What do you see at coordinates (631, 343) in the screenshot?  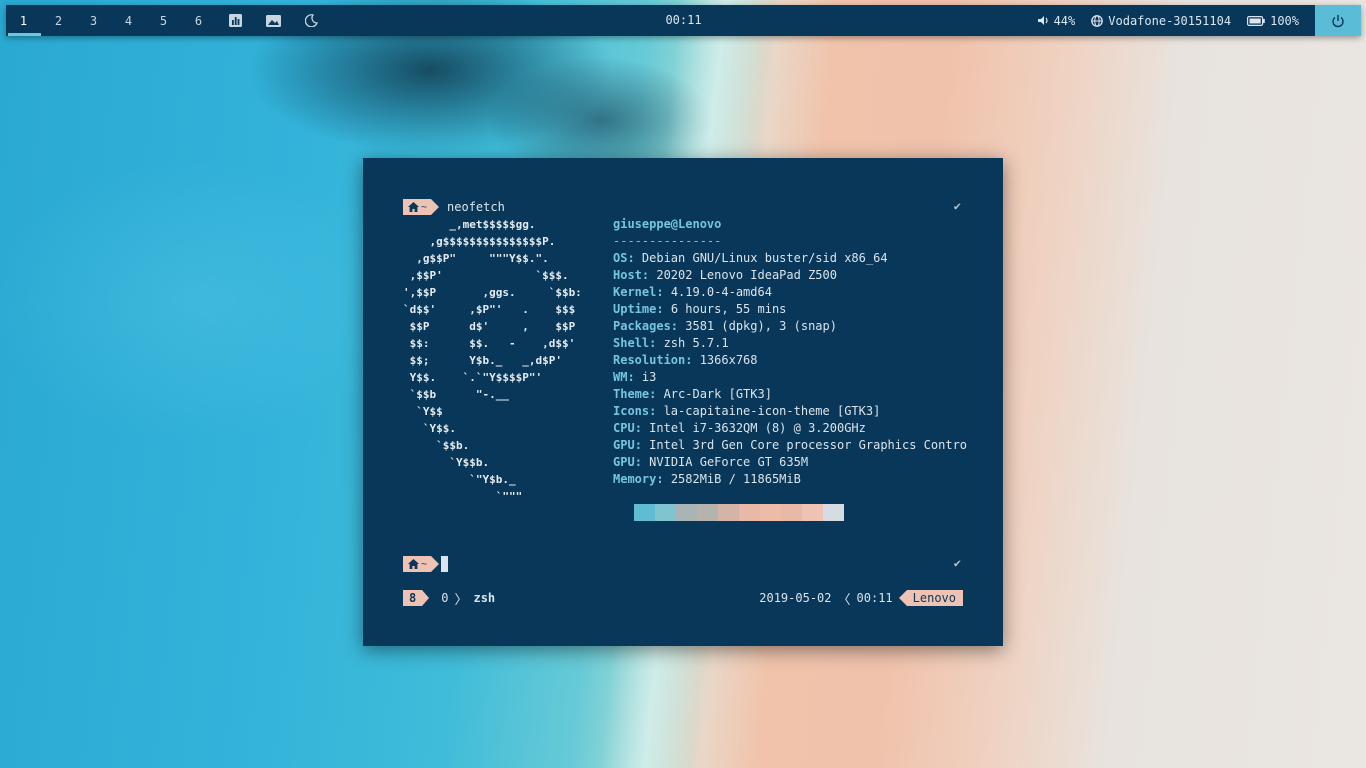 I see `info-key: Shell` at bounding box center [631, 343].